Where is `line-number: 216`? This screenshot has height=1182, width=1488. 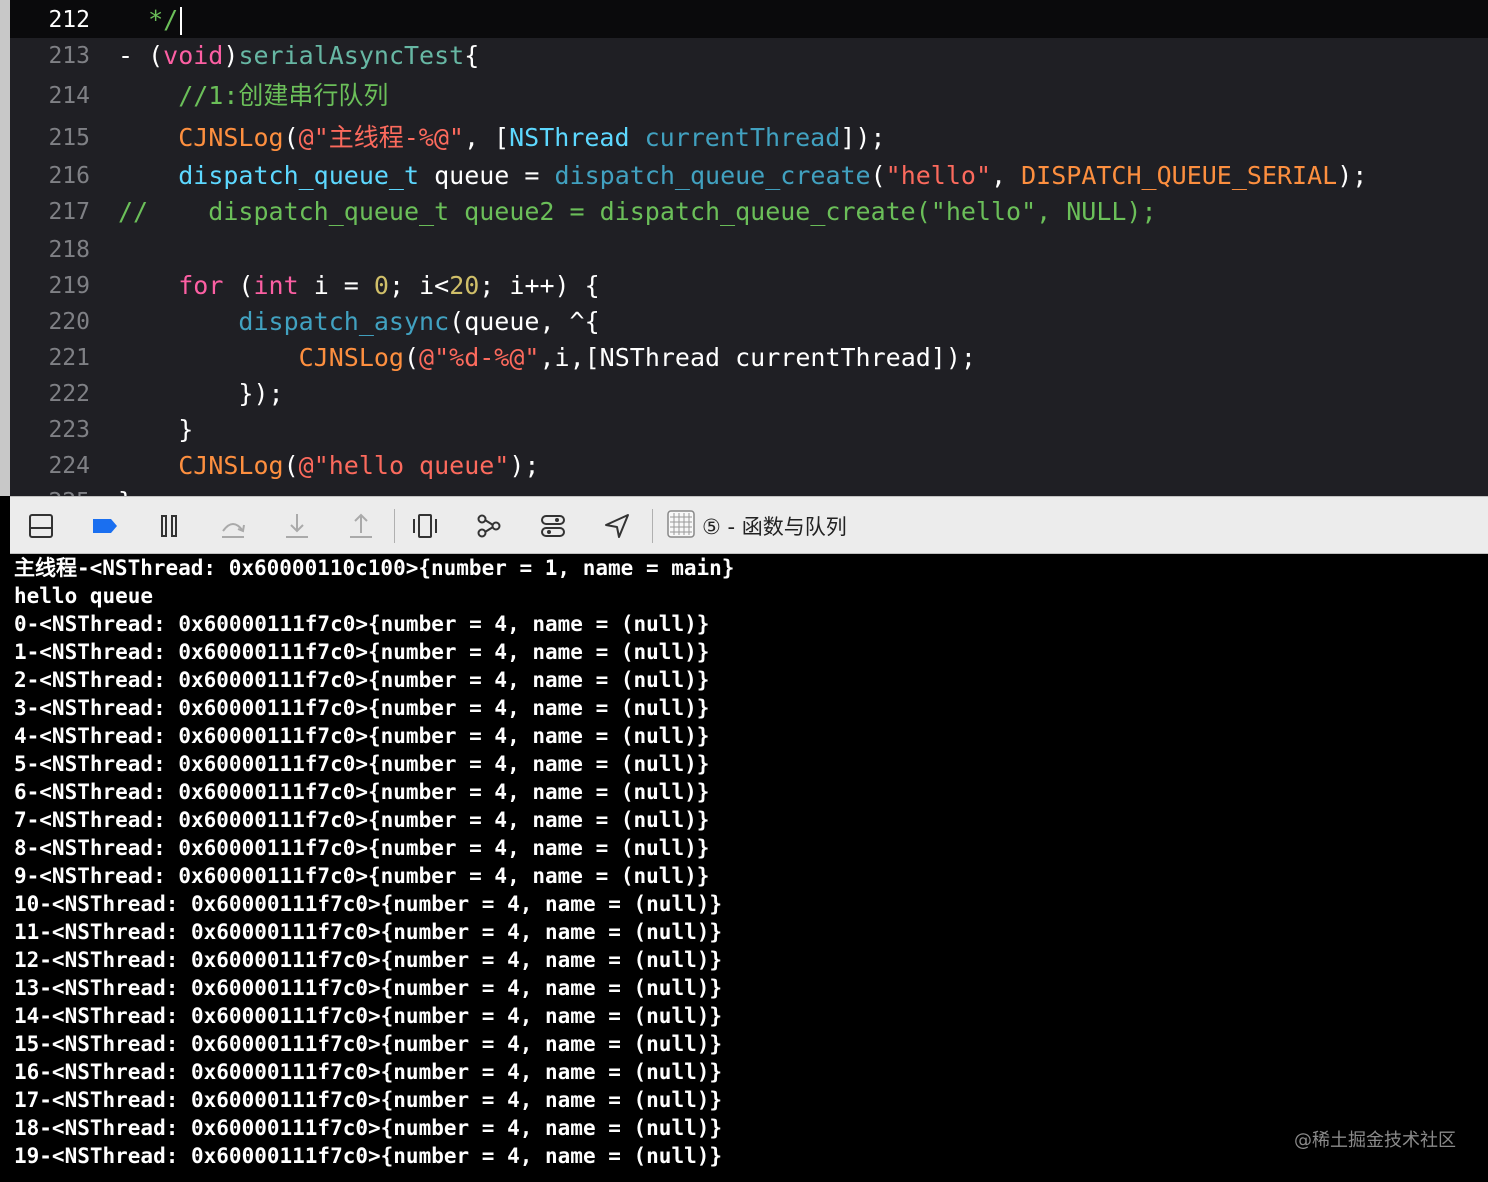
line-number: 216 is located at coordinates (69, 176).